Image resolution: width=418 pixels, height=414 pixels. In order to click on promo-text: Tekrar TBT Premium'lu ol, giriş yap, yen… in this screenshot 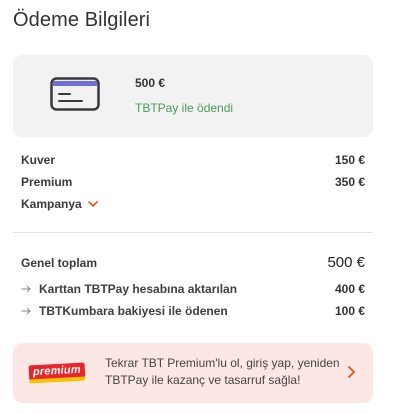, I will do `click(222, 371)`.